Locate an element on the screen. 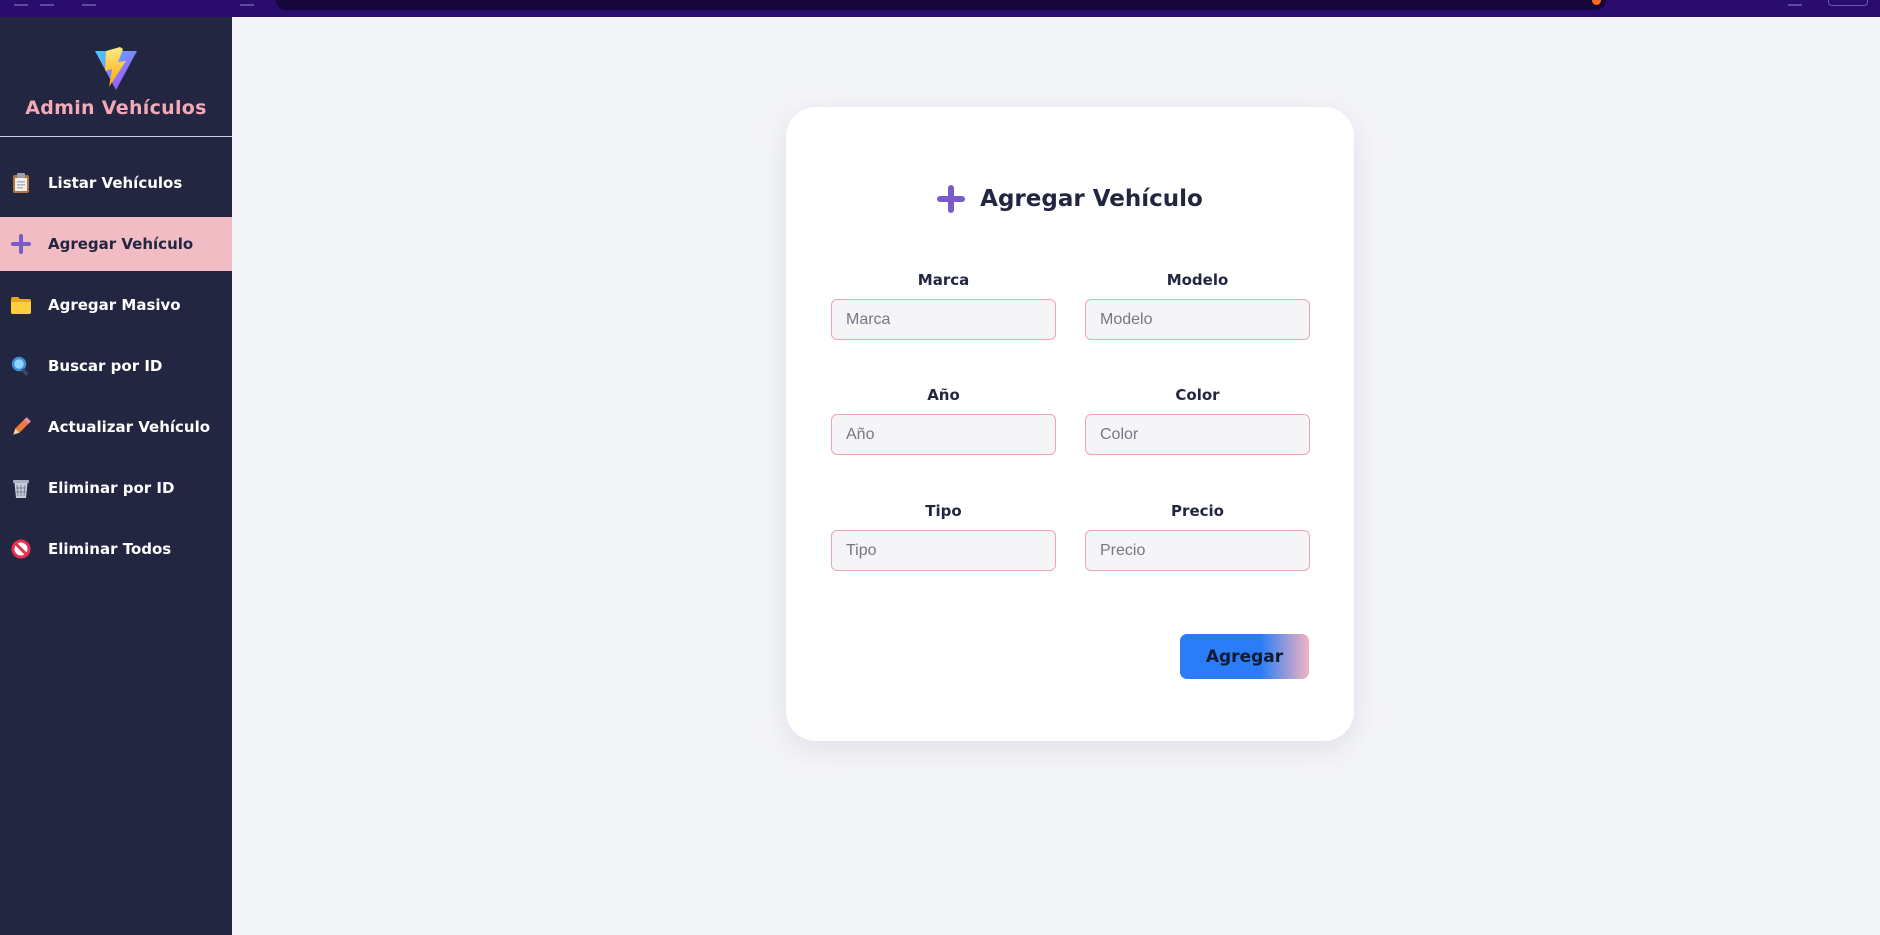 The height and width of the screenshot is (935, 1880). sidebar-item-label: Listar Vehículos is located at coordinates (115, 183).